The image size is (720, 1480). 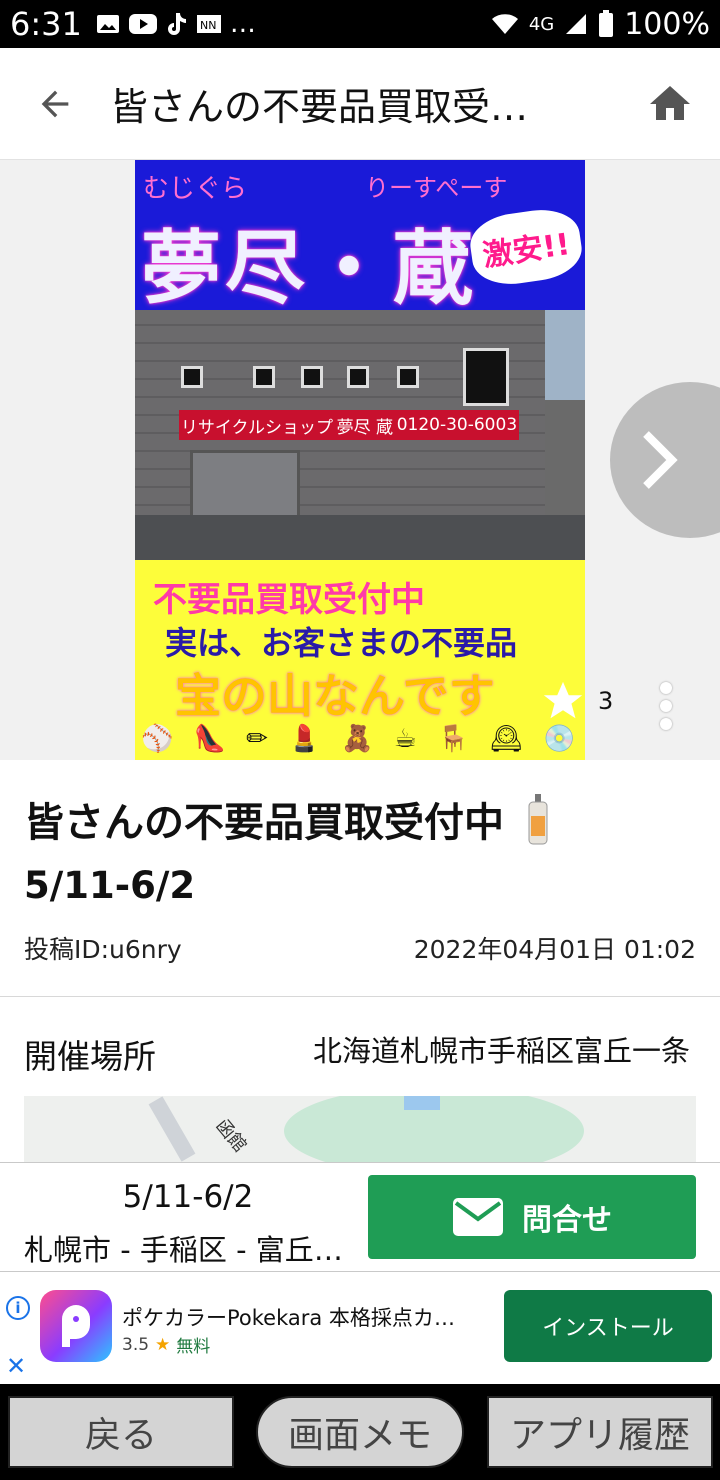 I want to click on post-id: 投稿ID:u6nry, so click(x=103, y=949).